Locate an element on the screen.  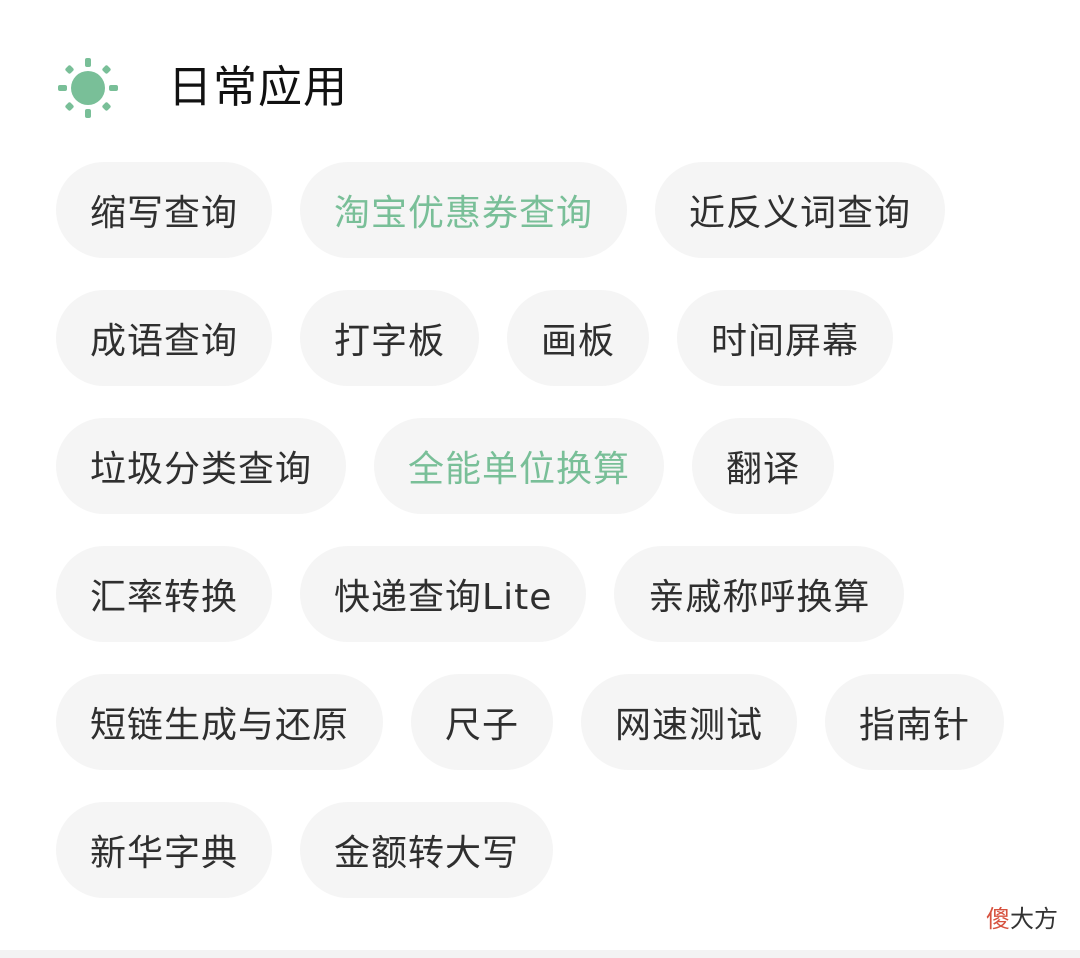
watermark-text: 大方 is located at coordinates (1034, 919).